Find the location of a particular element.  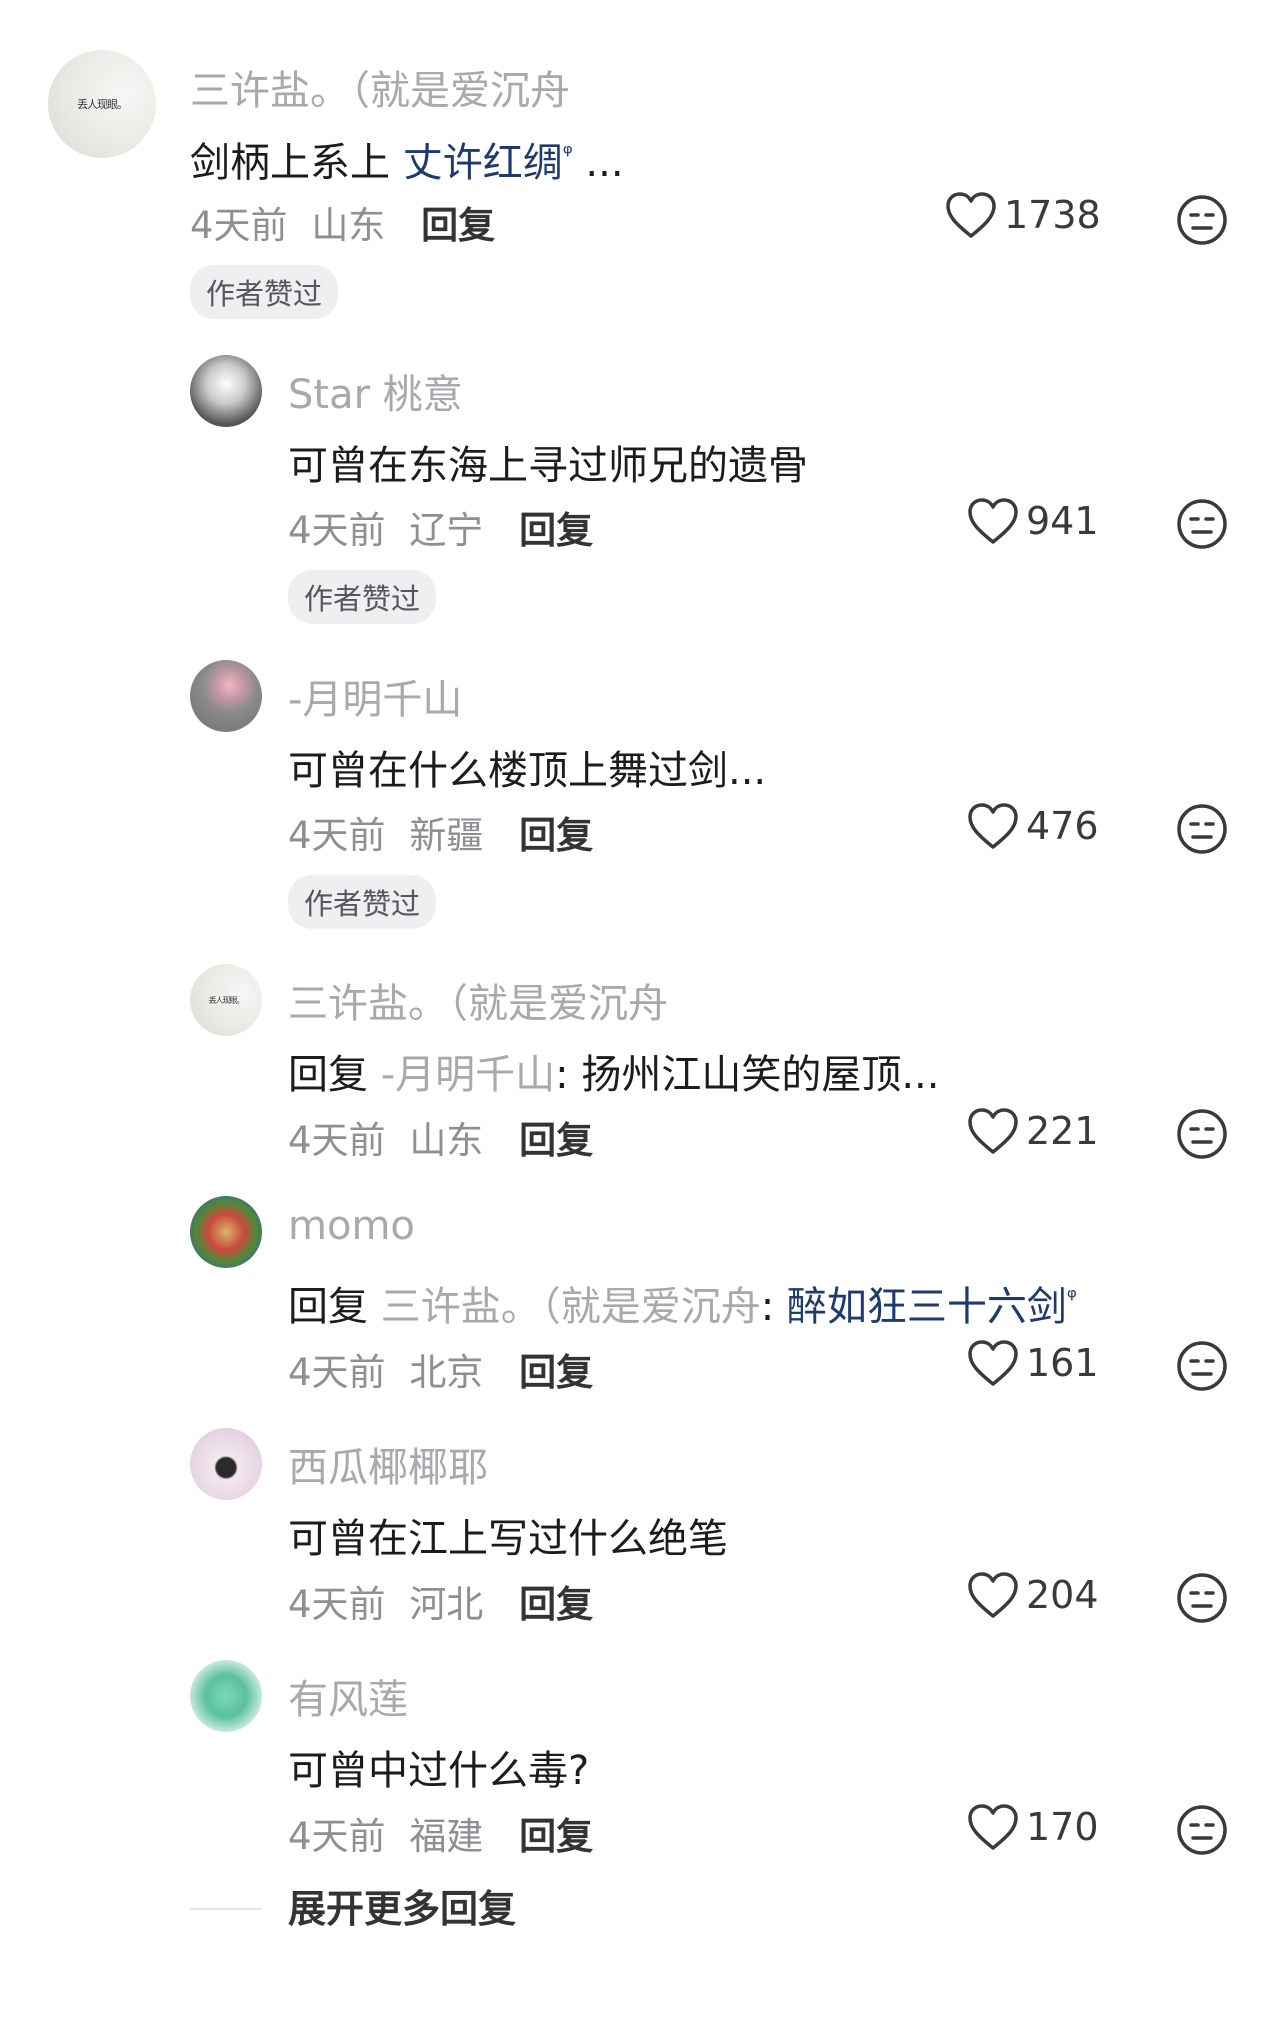

comment-author: 有风莲 is located at coordinates (348, 1696).